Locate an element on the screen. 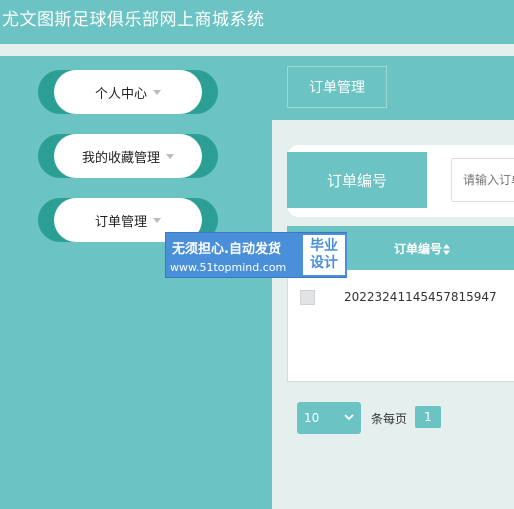  search-label: 订单编号 is located at coordinates (357, 180).